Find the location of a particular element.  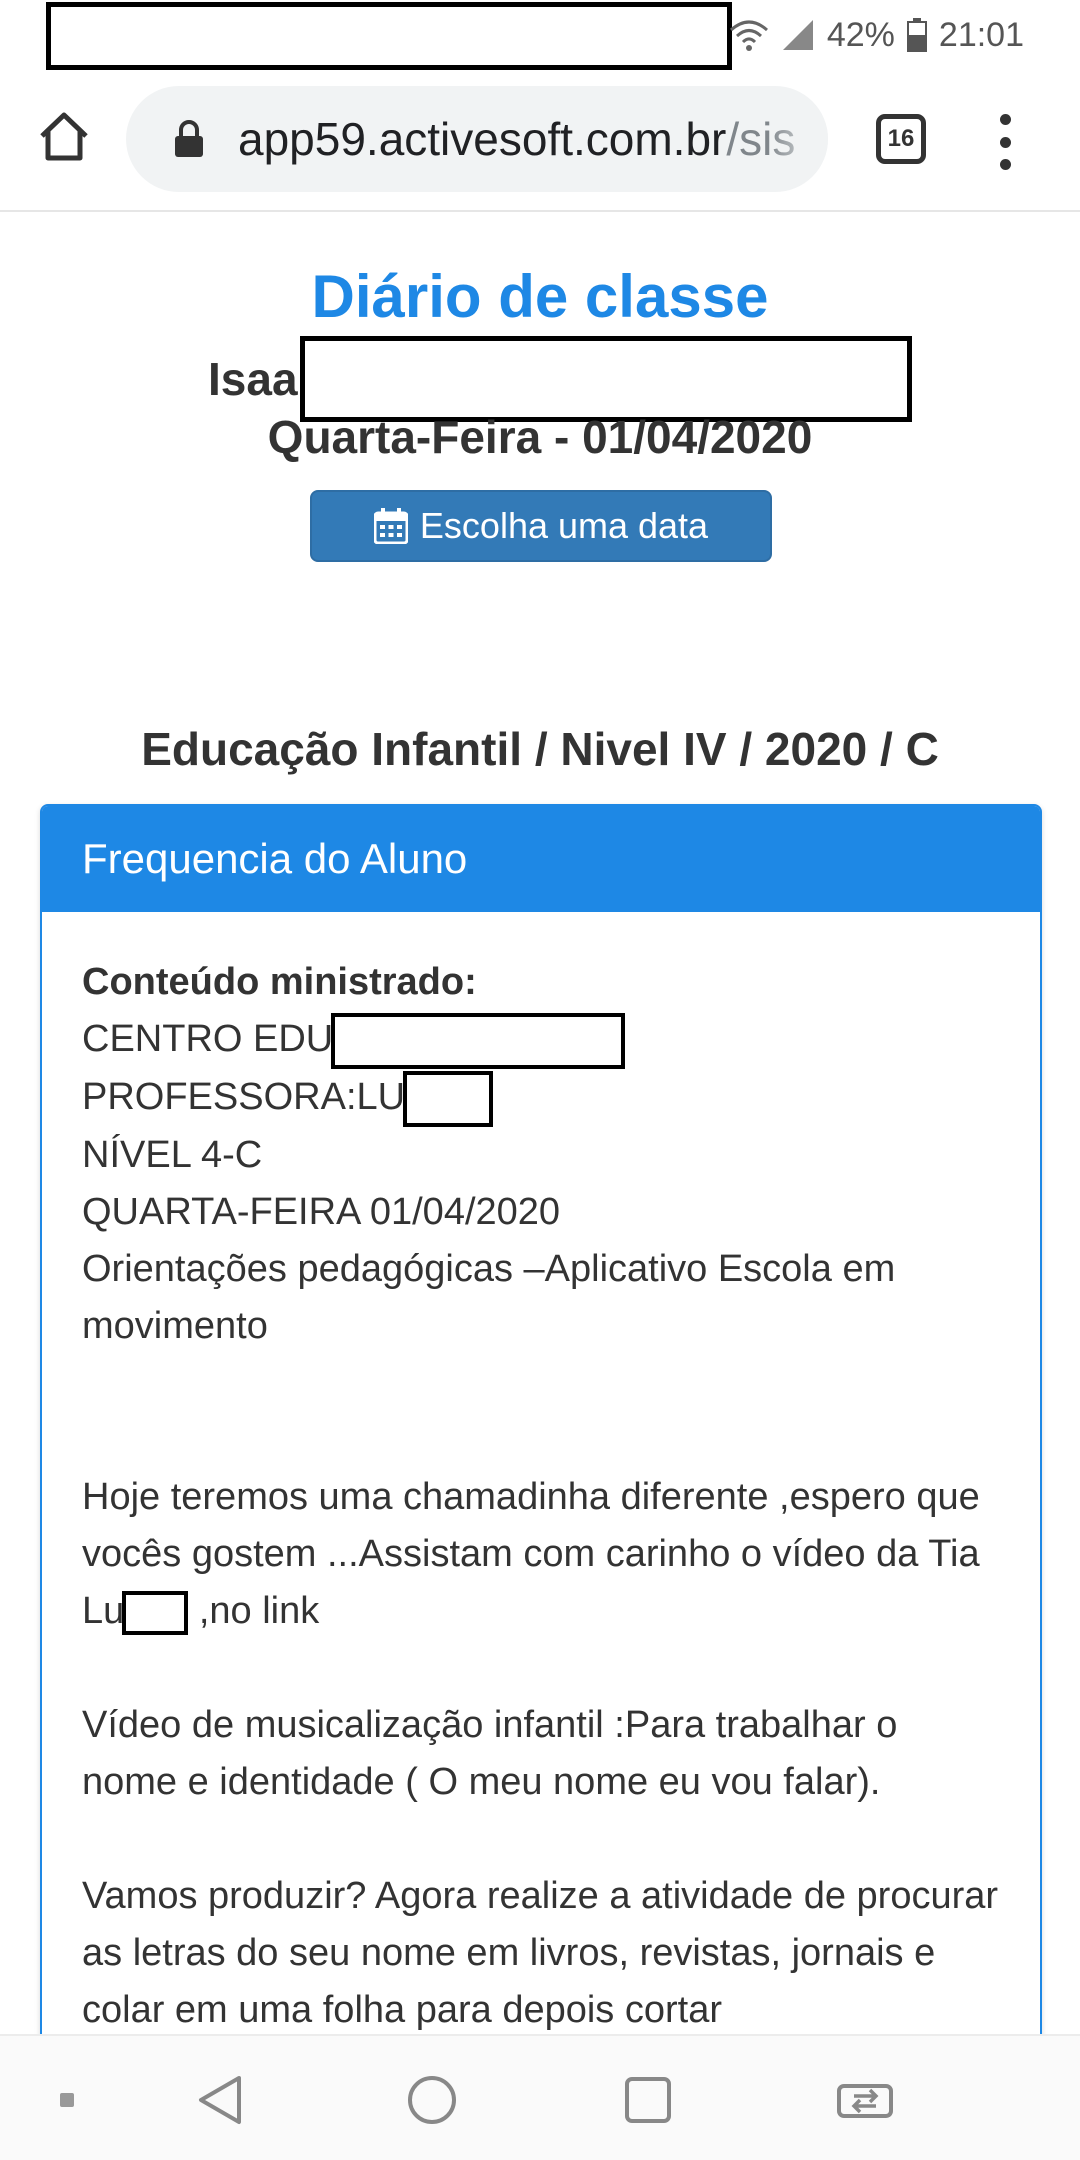

panel-title: Frequencia do Aluno is located at coordinates (275, 858).